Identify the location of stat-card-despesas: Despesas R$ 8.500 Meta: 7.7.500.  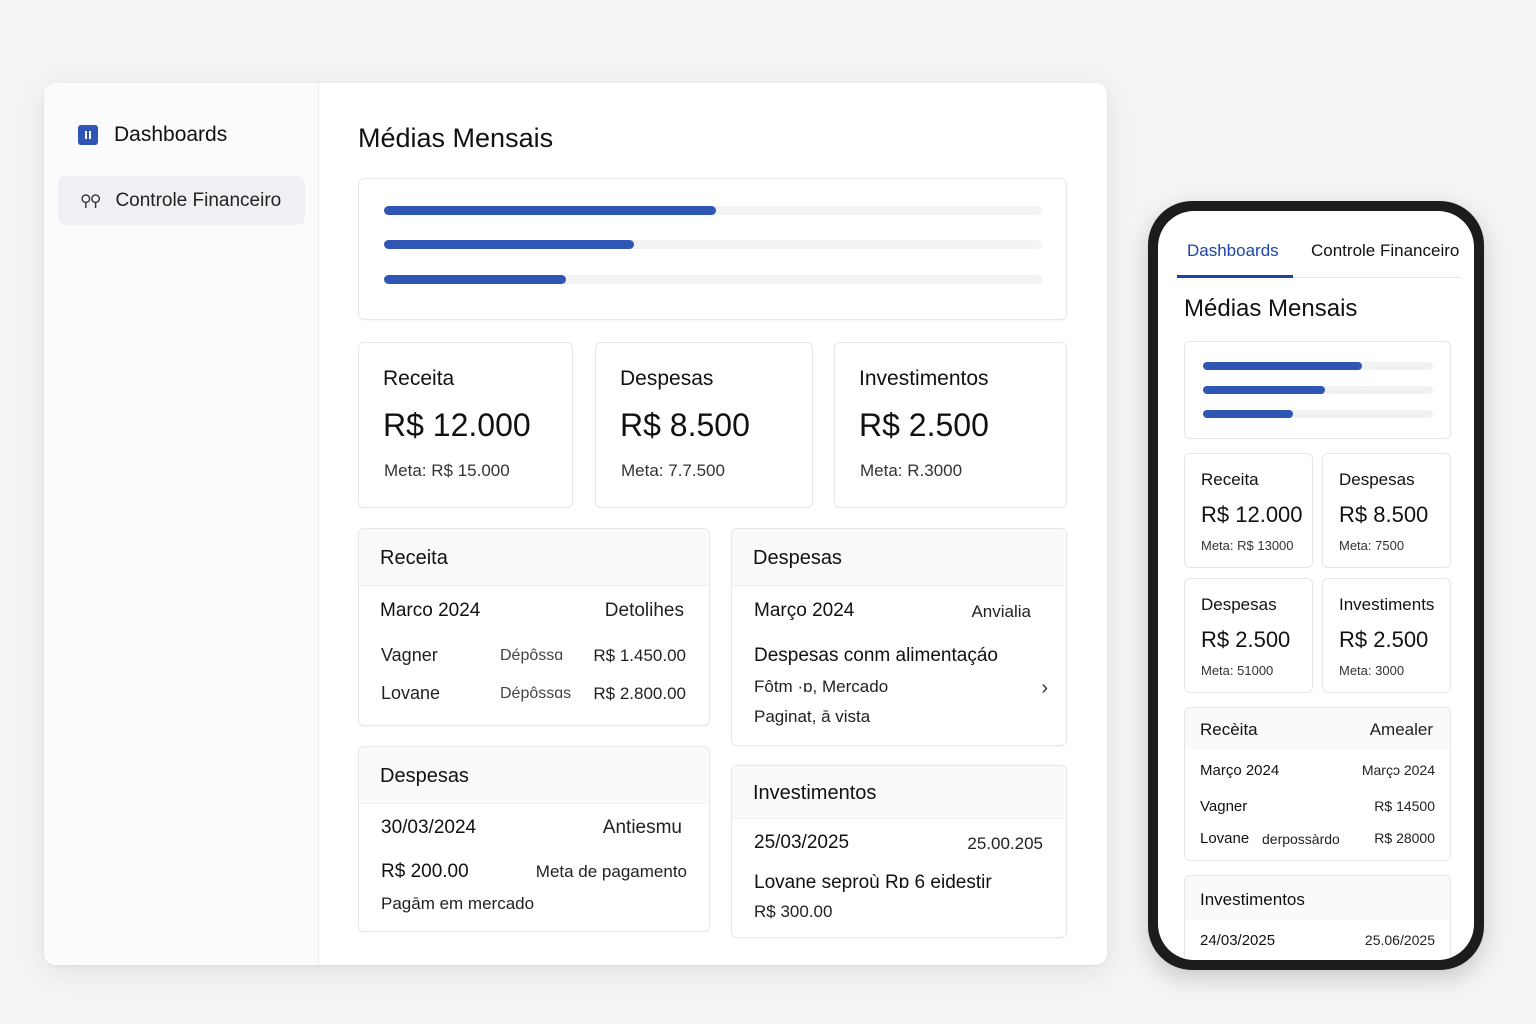
(704, 425).